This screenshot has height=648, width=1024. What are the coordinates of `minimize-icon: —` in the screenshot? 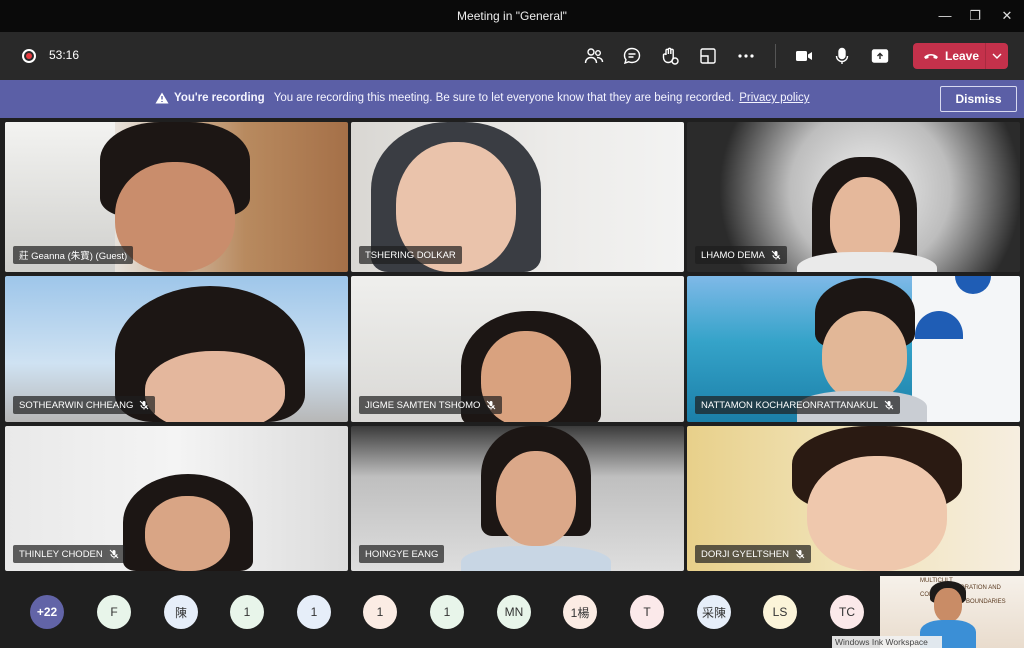 It's located at (945, 16).